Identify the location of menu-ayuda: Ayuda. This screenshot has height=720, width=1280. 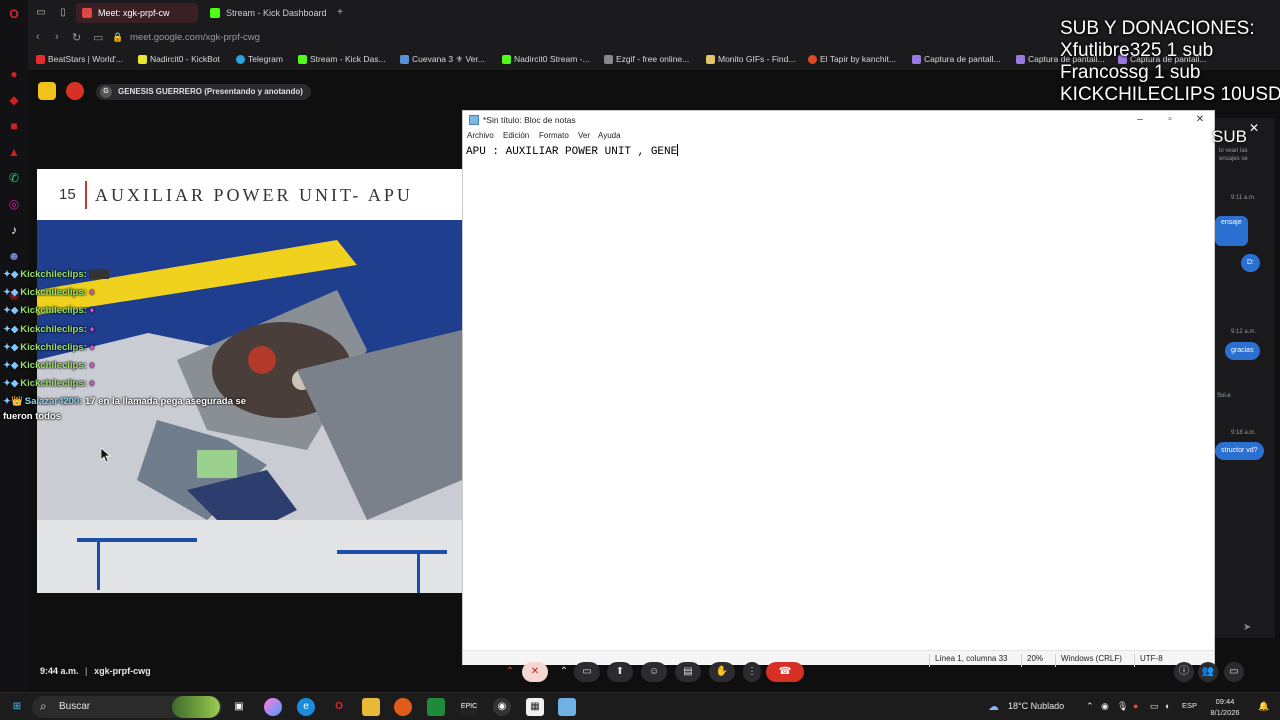
(609, 135).